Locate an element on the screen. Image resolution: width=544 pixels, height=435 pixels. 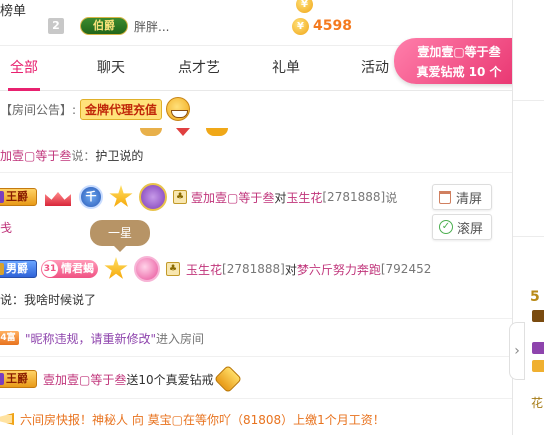
chat-text: 护卫说的 is located at coordinates (119, 155).